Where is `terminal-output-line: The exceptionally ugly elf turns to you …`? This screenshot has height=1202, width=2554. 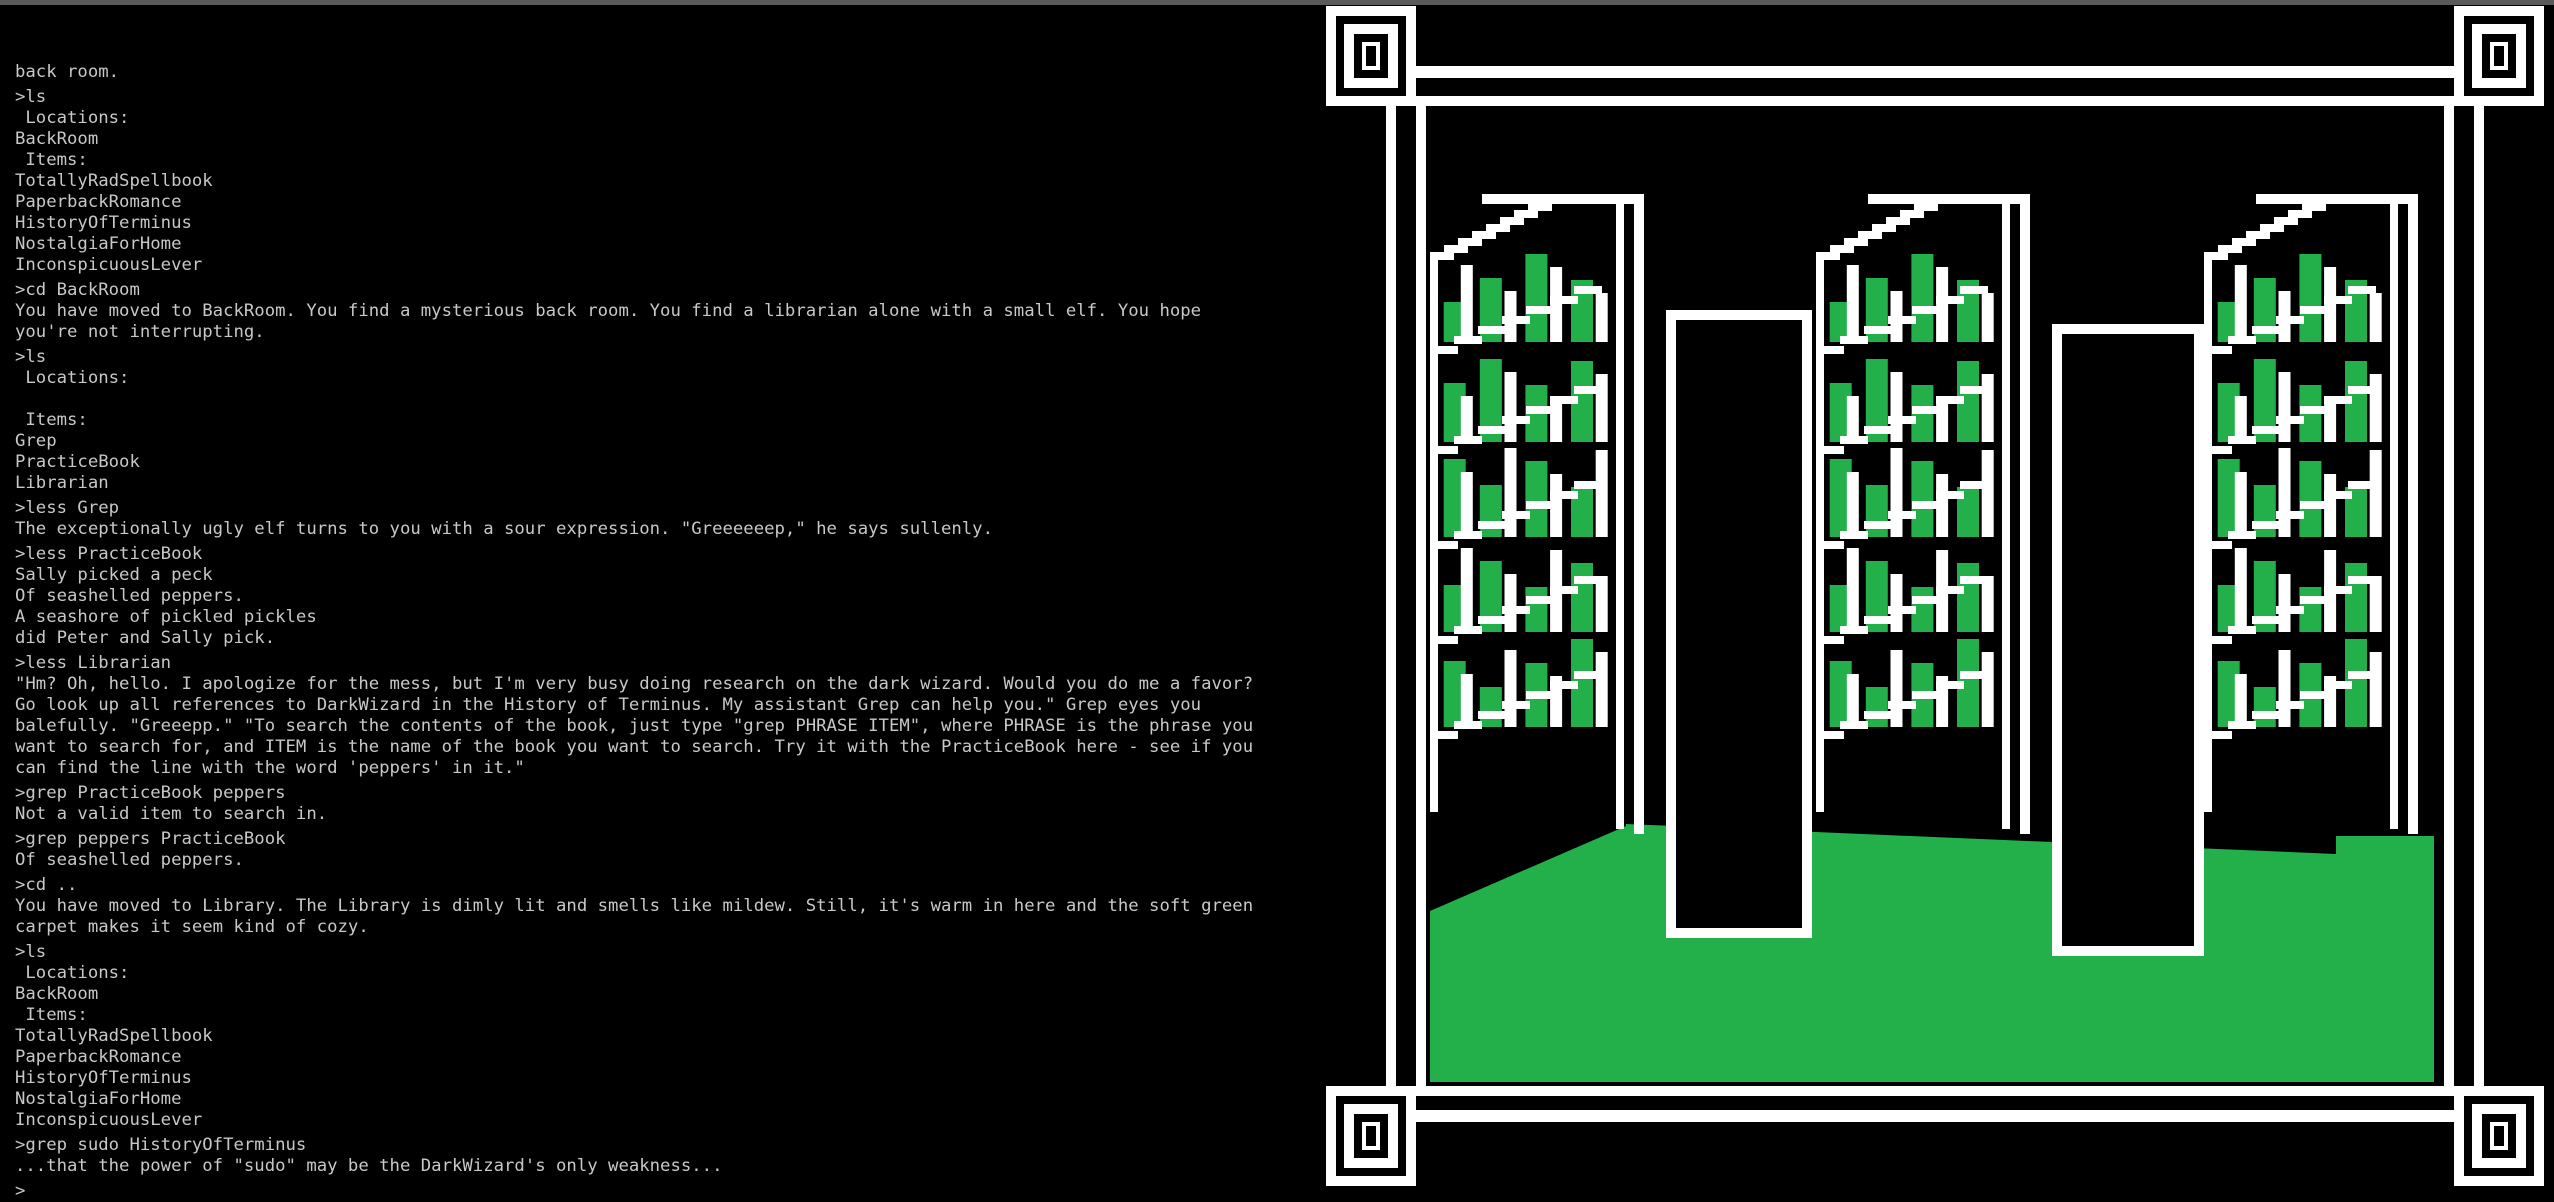 terminal-output-line: The exceptionally ugly elf turns to you … is located at coordinates (504, 529).